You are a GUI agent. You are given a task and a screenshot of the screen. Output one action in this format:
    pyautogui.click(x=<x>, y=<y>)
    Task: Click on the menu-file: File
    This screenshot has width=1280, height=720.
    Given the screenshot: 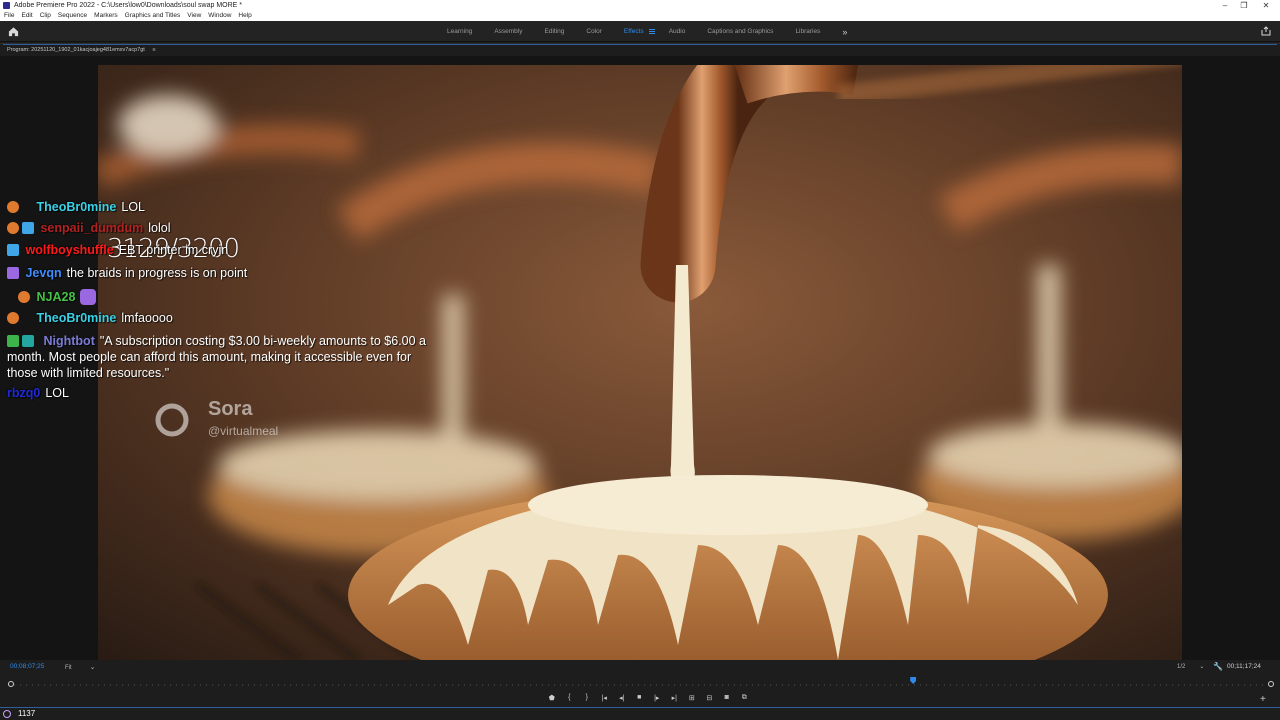 What is the action you would take?
    pyautogui.click(x=9, y=16)
    